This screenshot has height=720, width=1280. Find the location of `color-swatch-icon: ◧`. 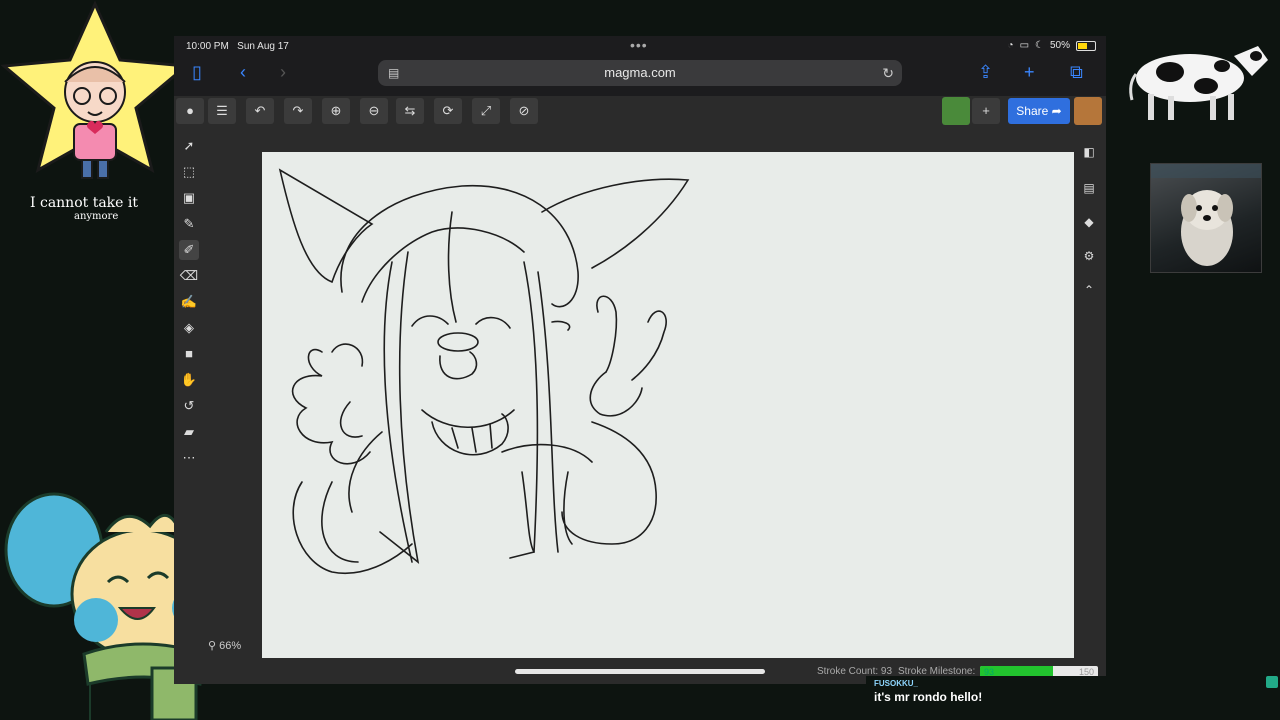

color-swatch-icon: ◧ is located at coordinates (1089, 152).